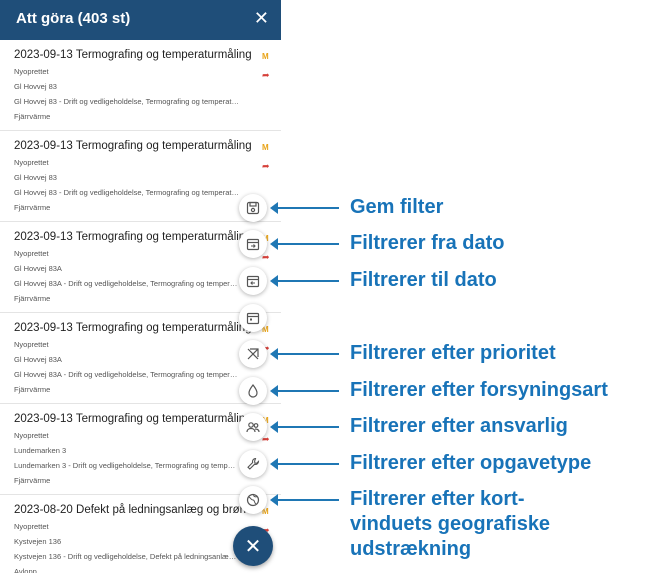  I want to click on filter-responsible-button, so click(253, 427).